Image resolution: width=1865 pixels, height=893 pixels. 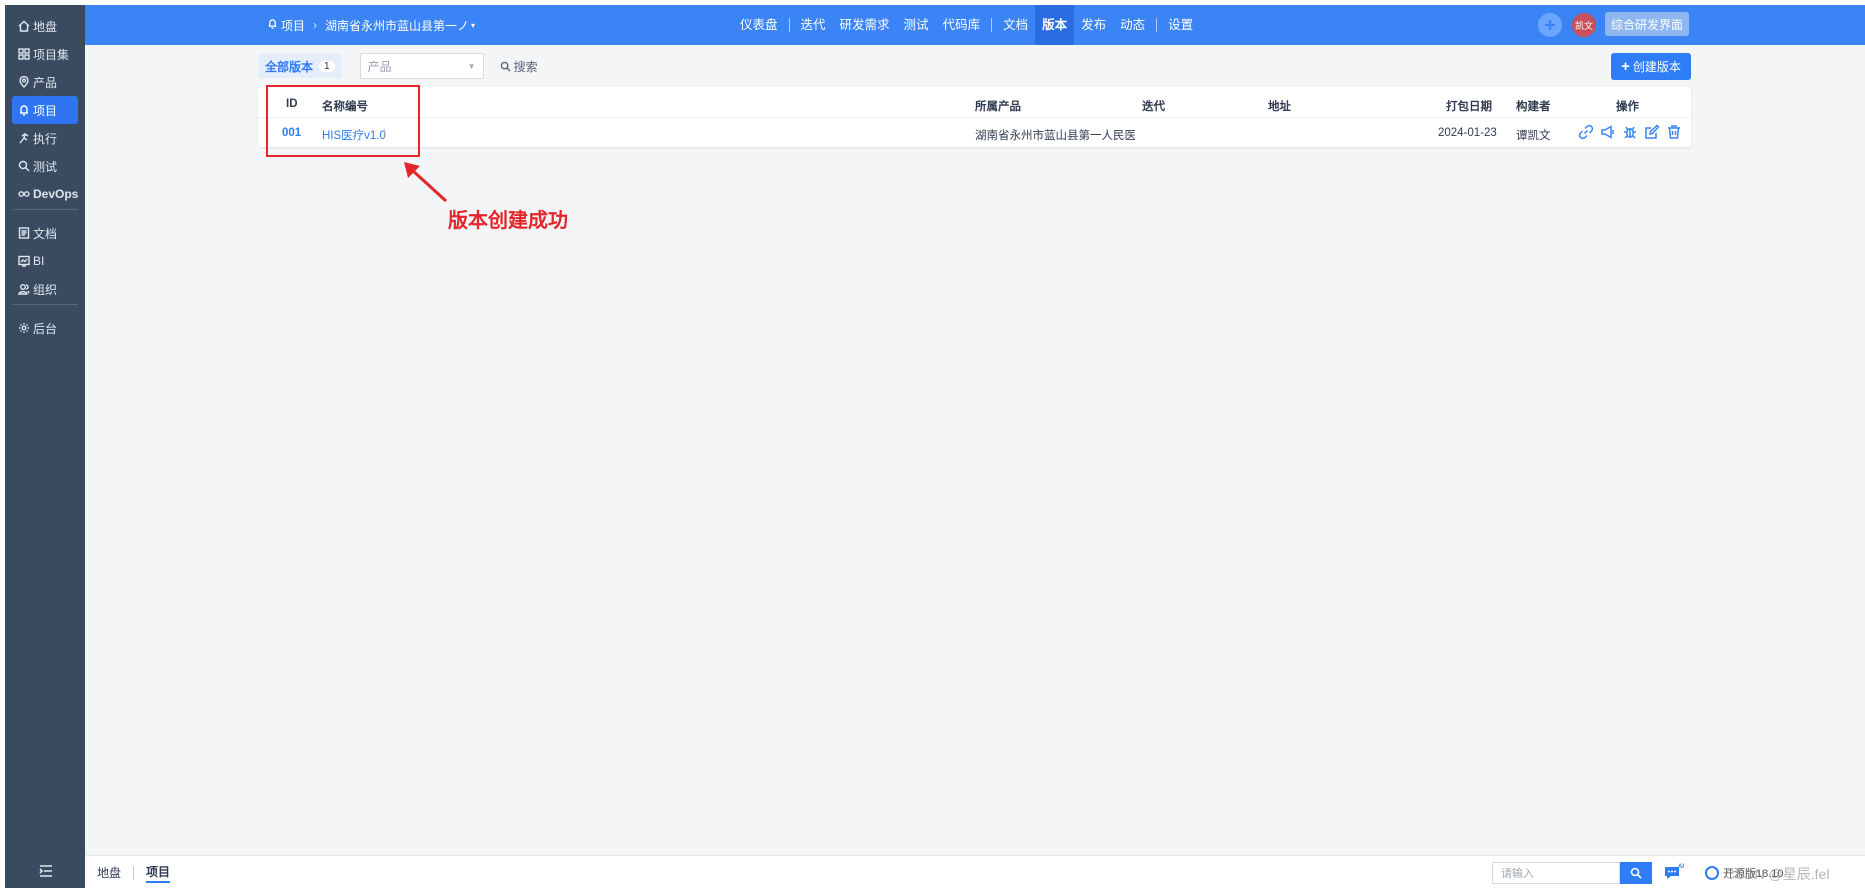 I want to click on create-build-label: 创建版本, so click(x=1656, y=67).